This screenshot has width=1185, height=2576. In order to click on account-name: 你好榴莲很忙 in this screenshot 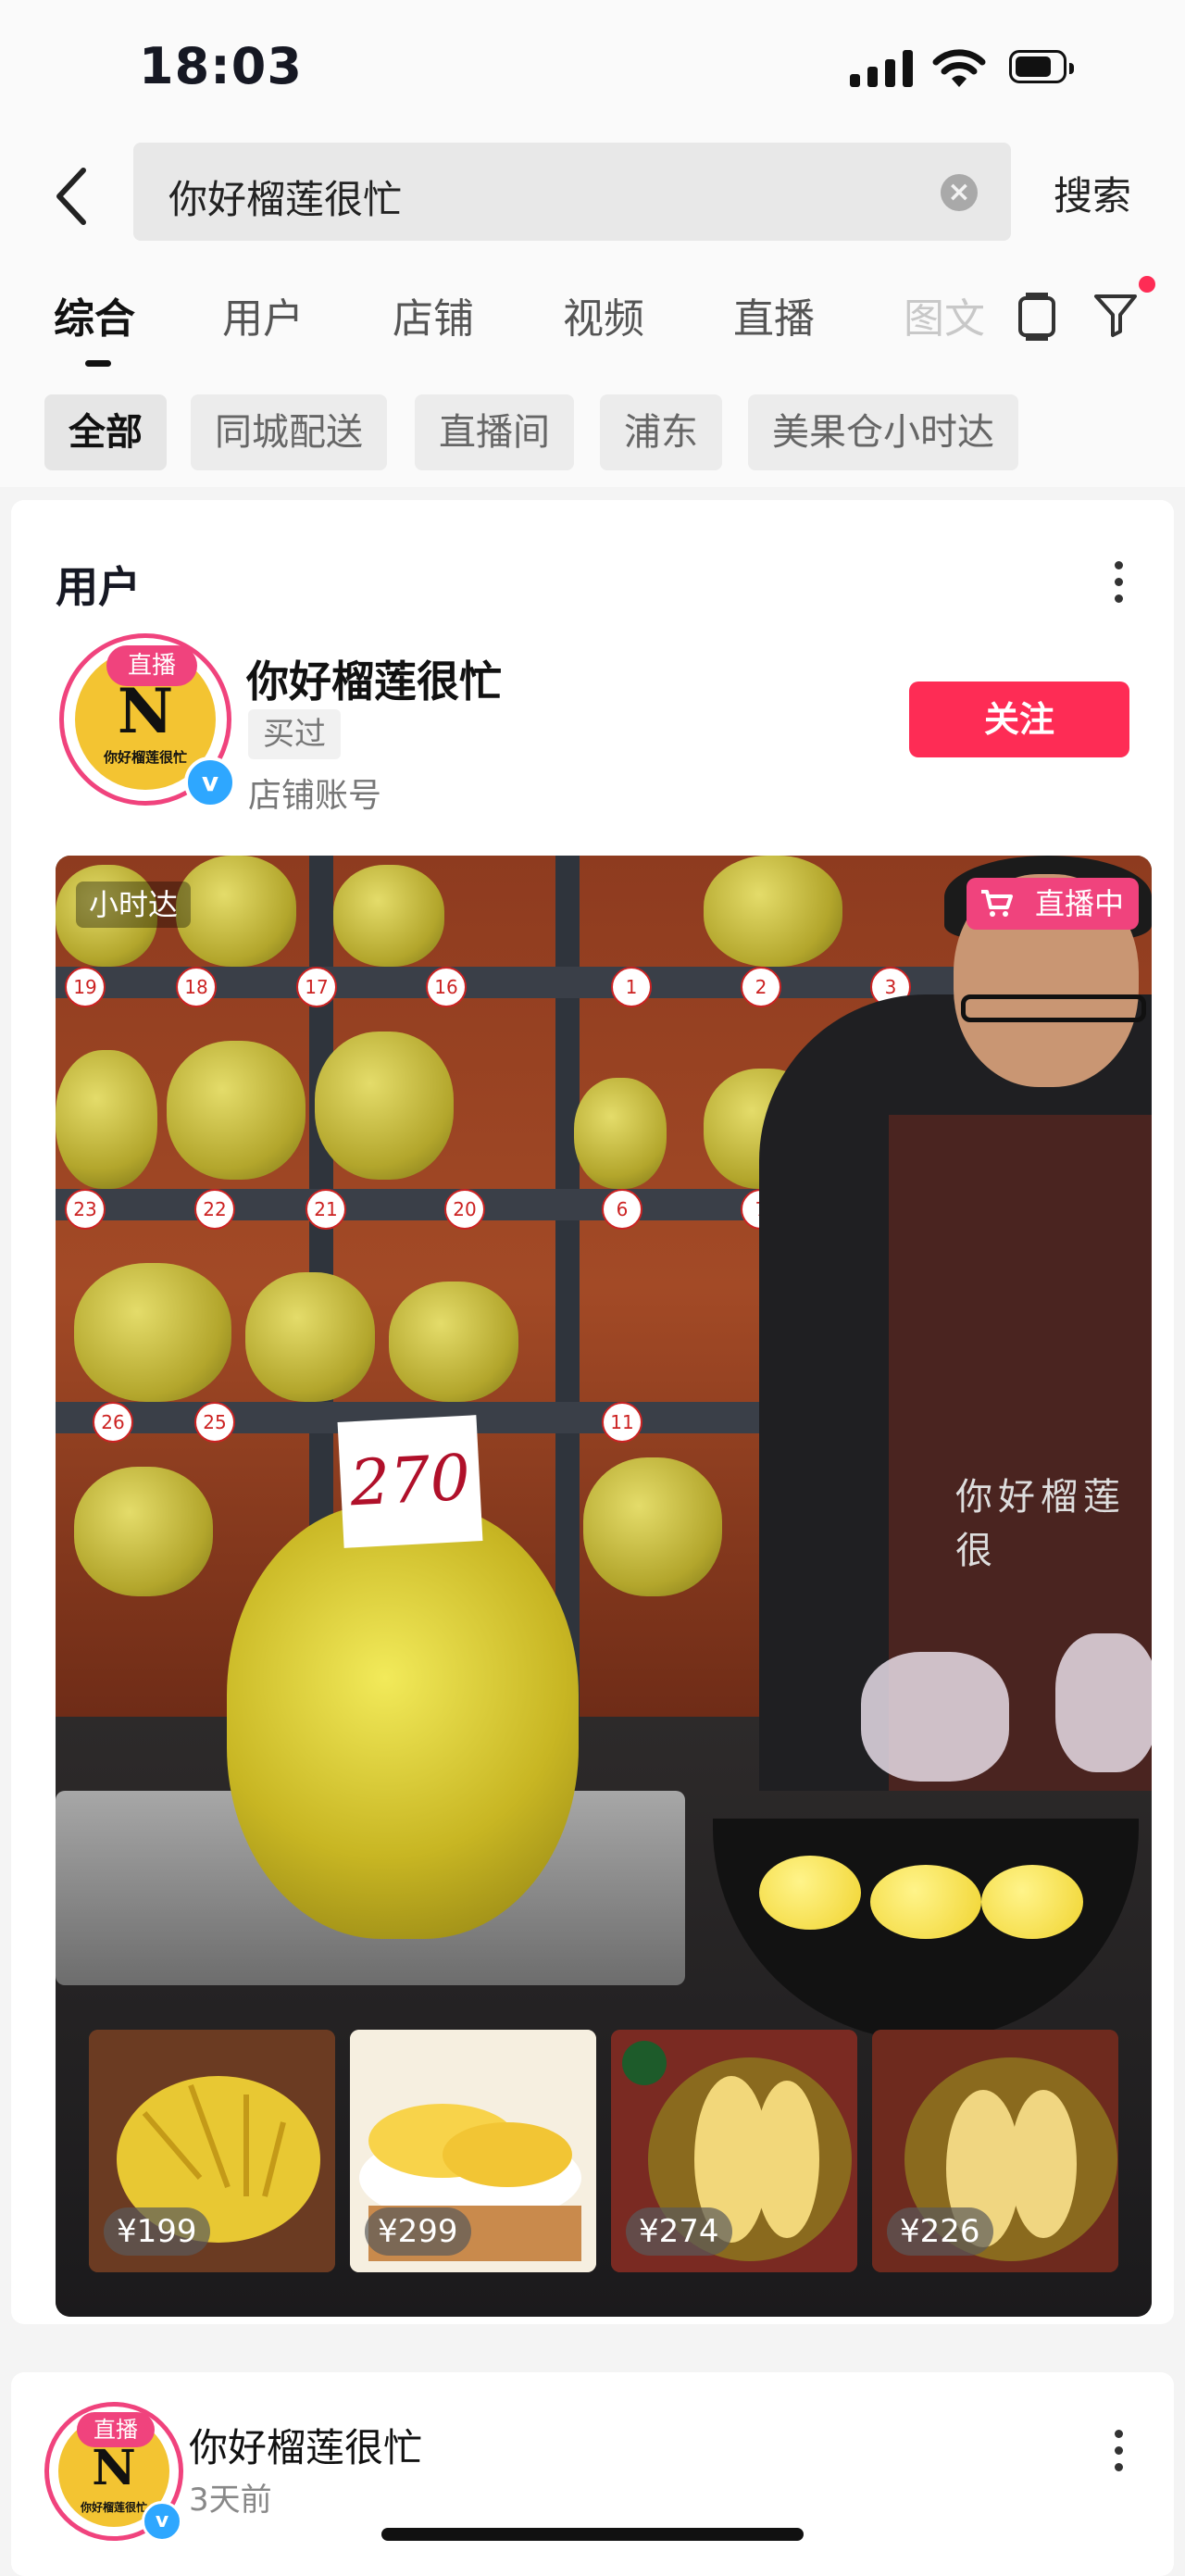, I will do `click(374, 678)`.